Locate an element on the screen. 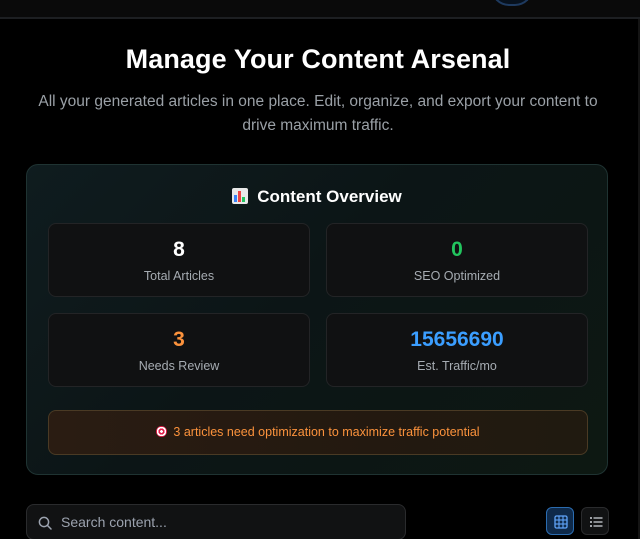  bar-chart-icon is located at coordinates (240, 196).